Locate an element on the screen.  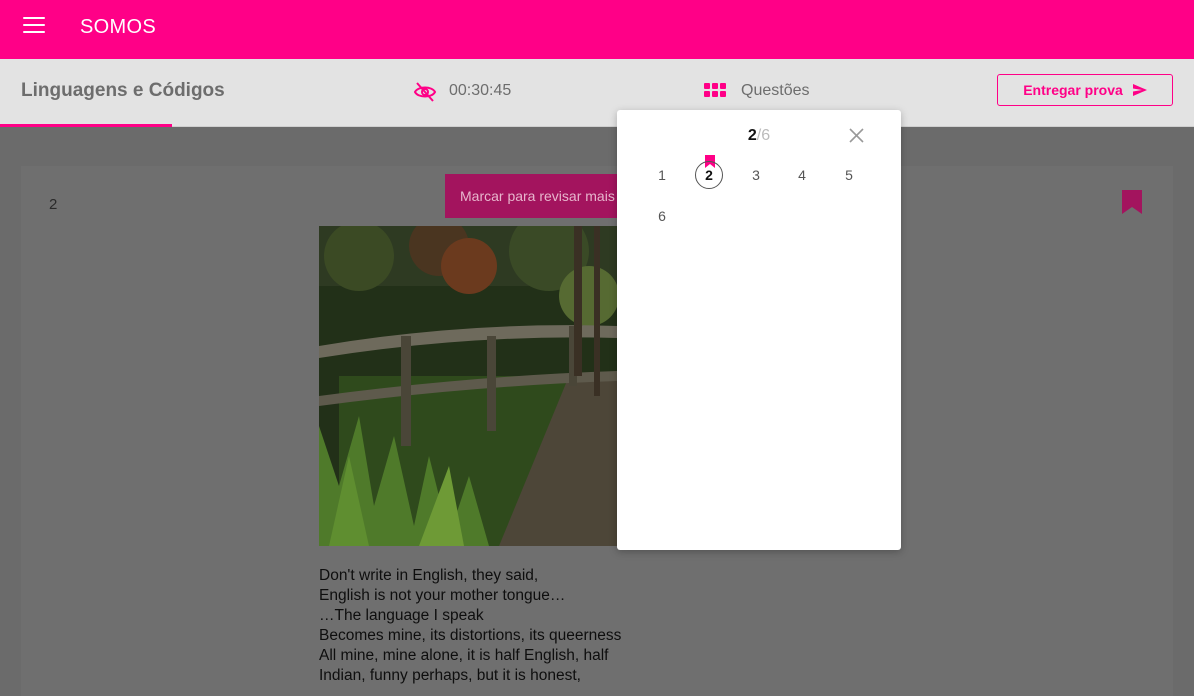
question-number: 2 is located at coordinates (53, 204).